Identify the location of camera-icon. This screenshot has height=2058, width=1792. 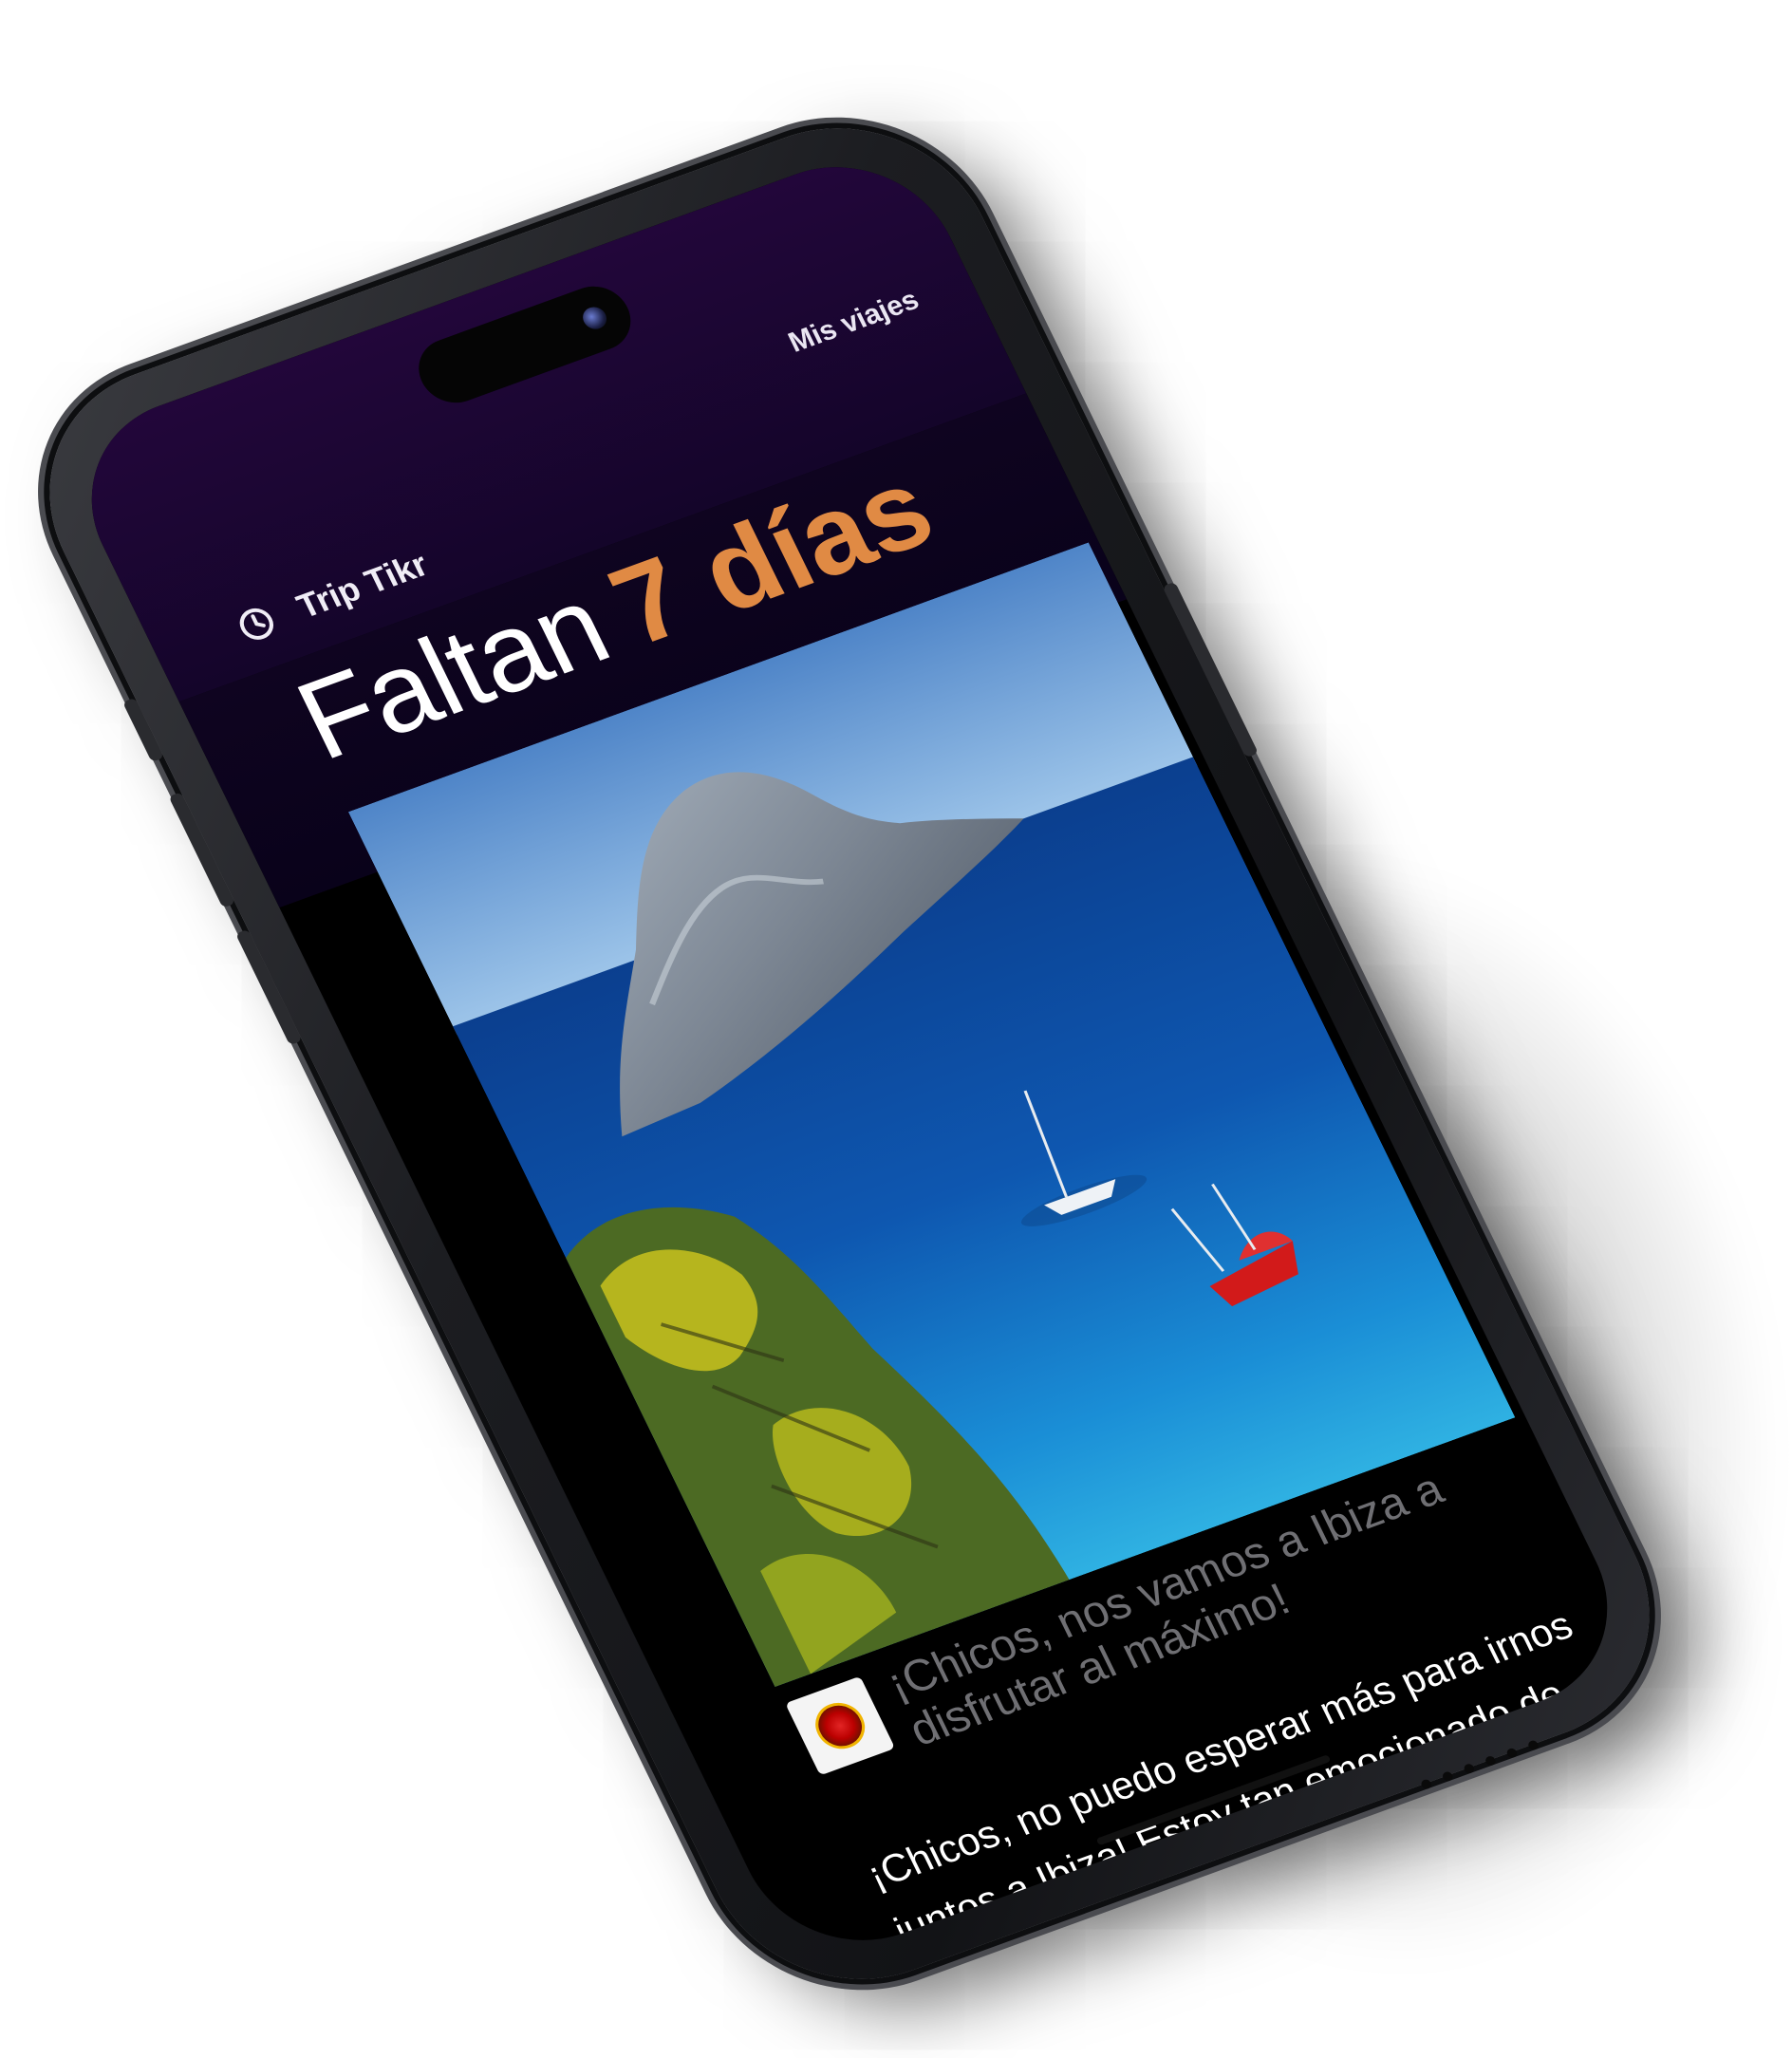
(595, 318).